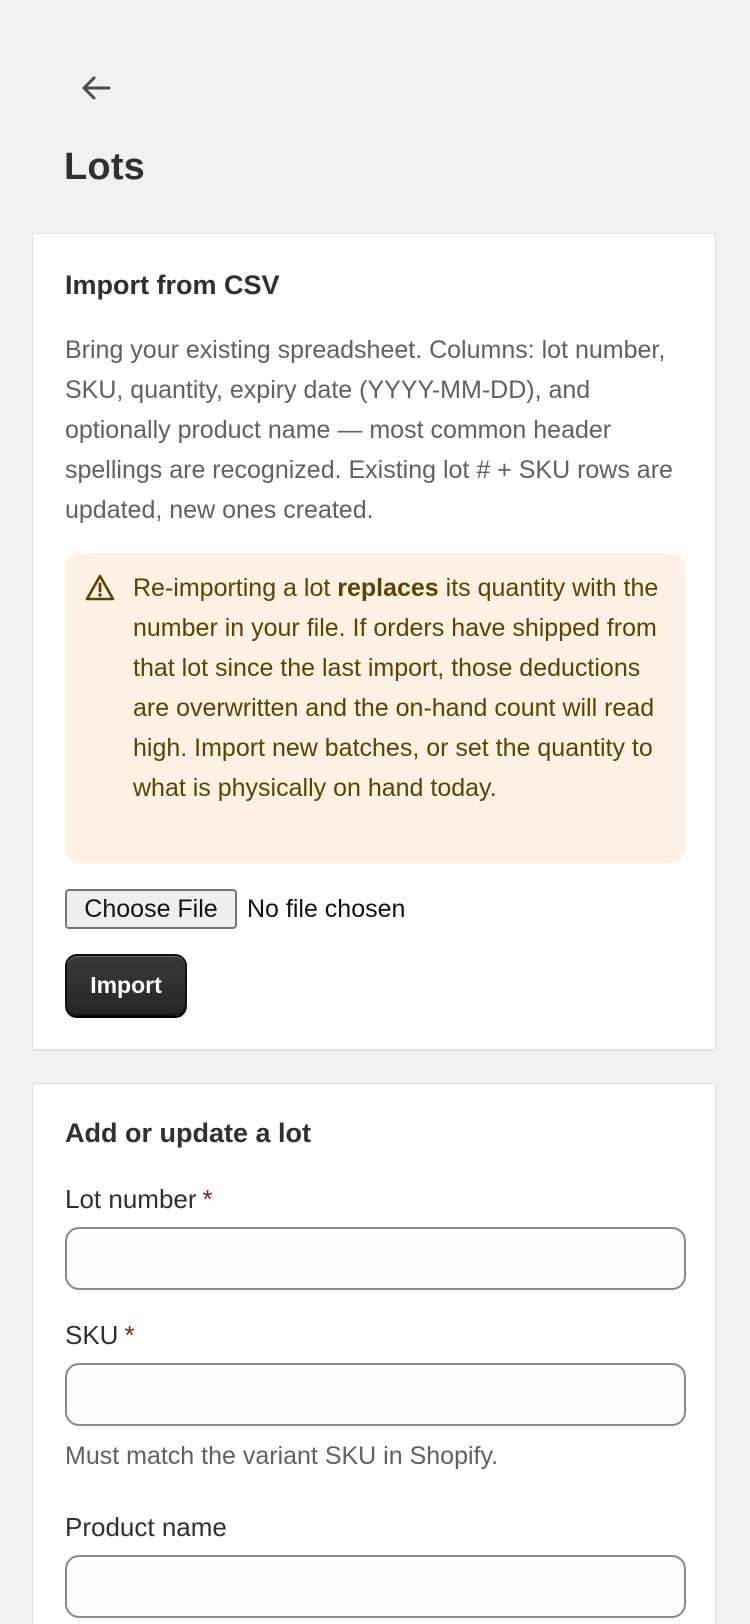 The width and height of the screenshot is (750, 1624). I want to click on arrow-left-icon, so click(96, 88).